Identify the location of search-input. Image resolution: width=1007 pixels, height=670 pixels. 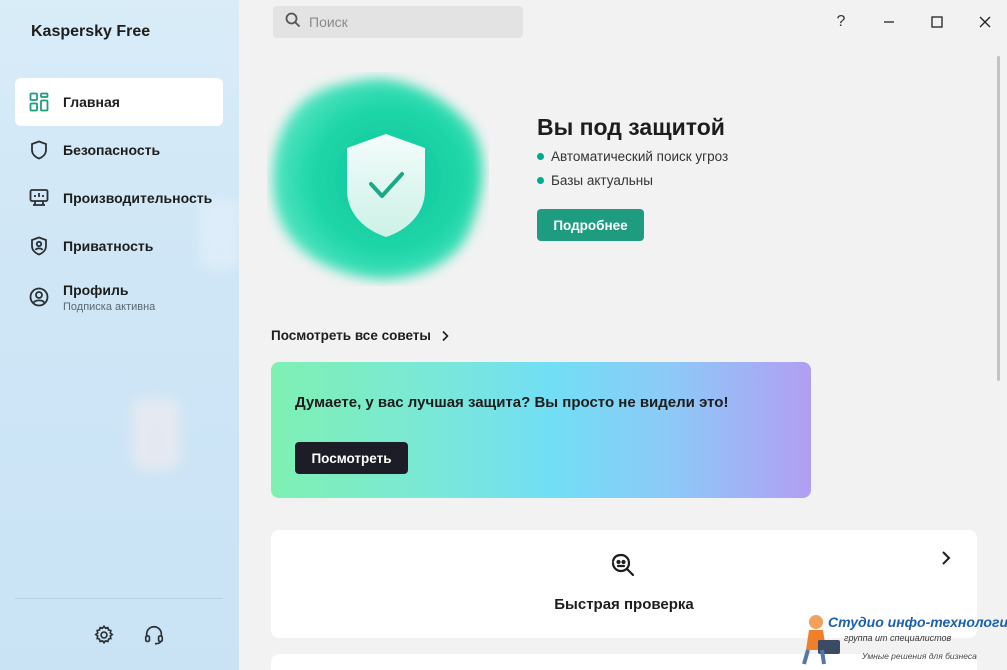
(409, 22).